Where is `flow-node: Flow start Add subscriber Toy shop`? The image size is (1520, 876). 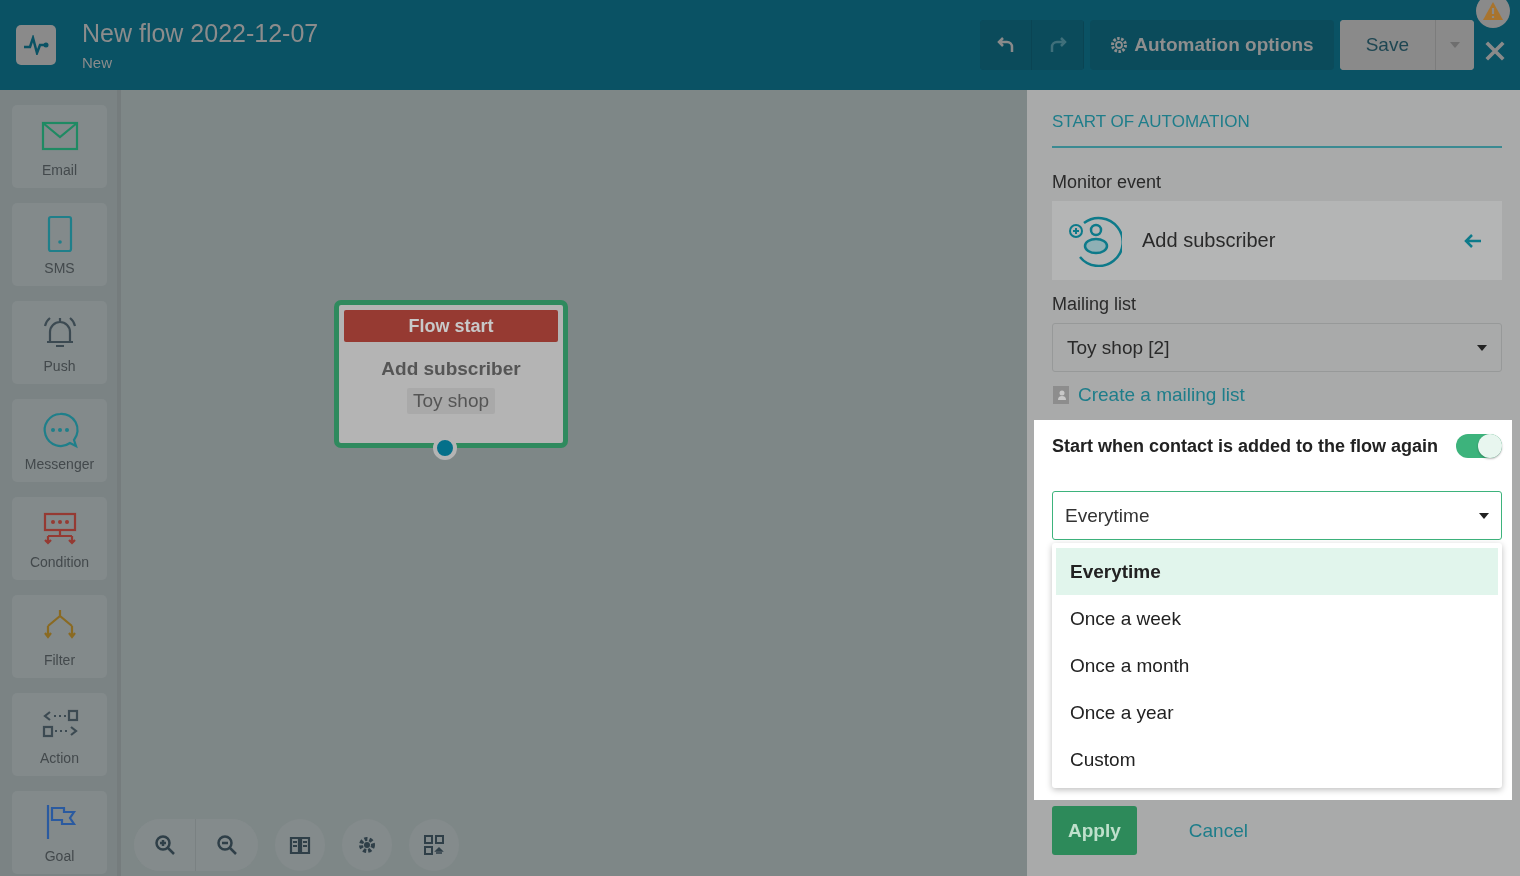 flow-node: Flow start Add subscriber Toy shop is located at coordinates (451, 374).